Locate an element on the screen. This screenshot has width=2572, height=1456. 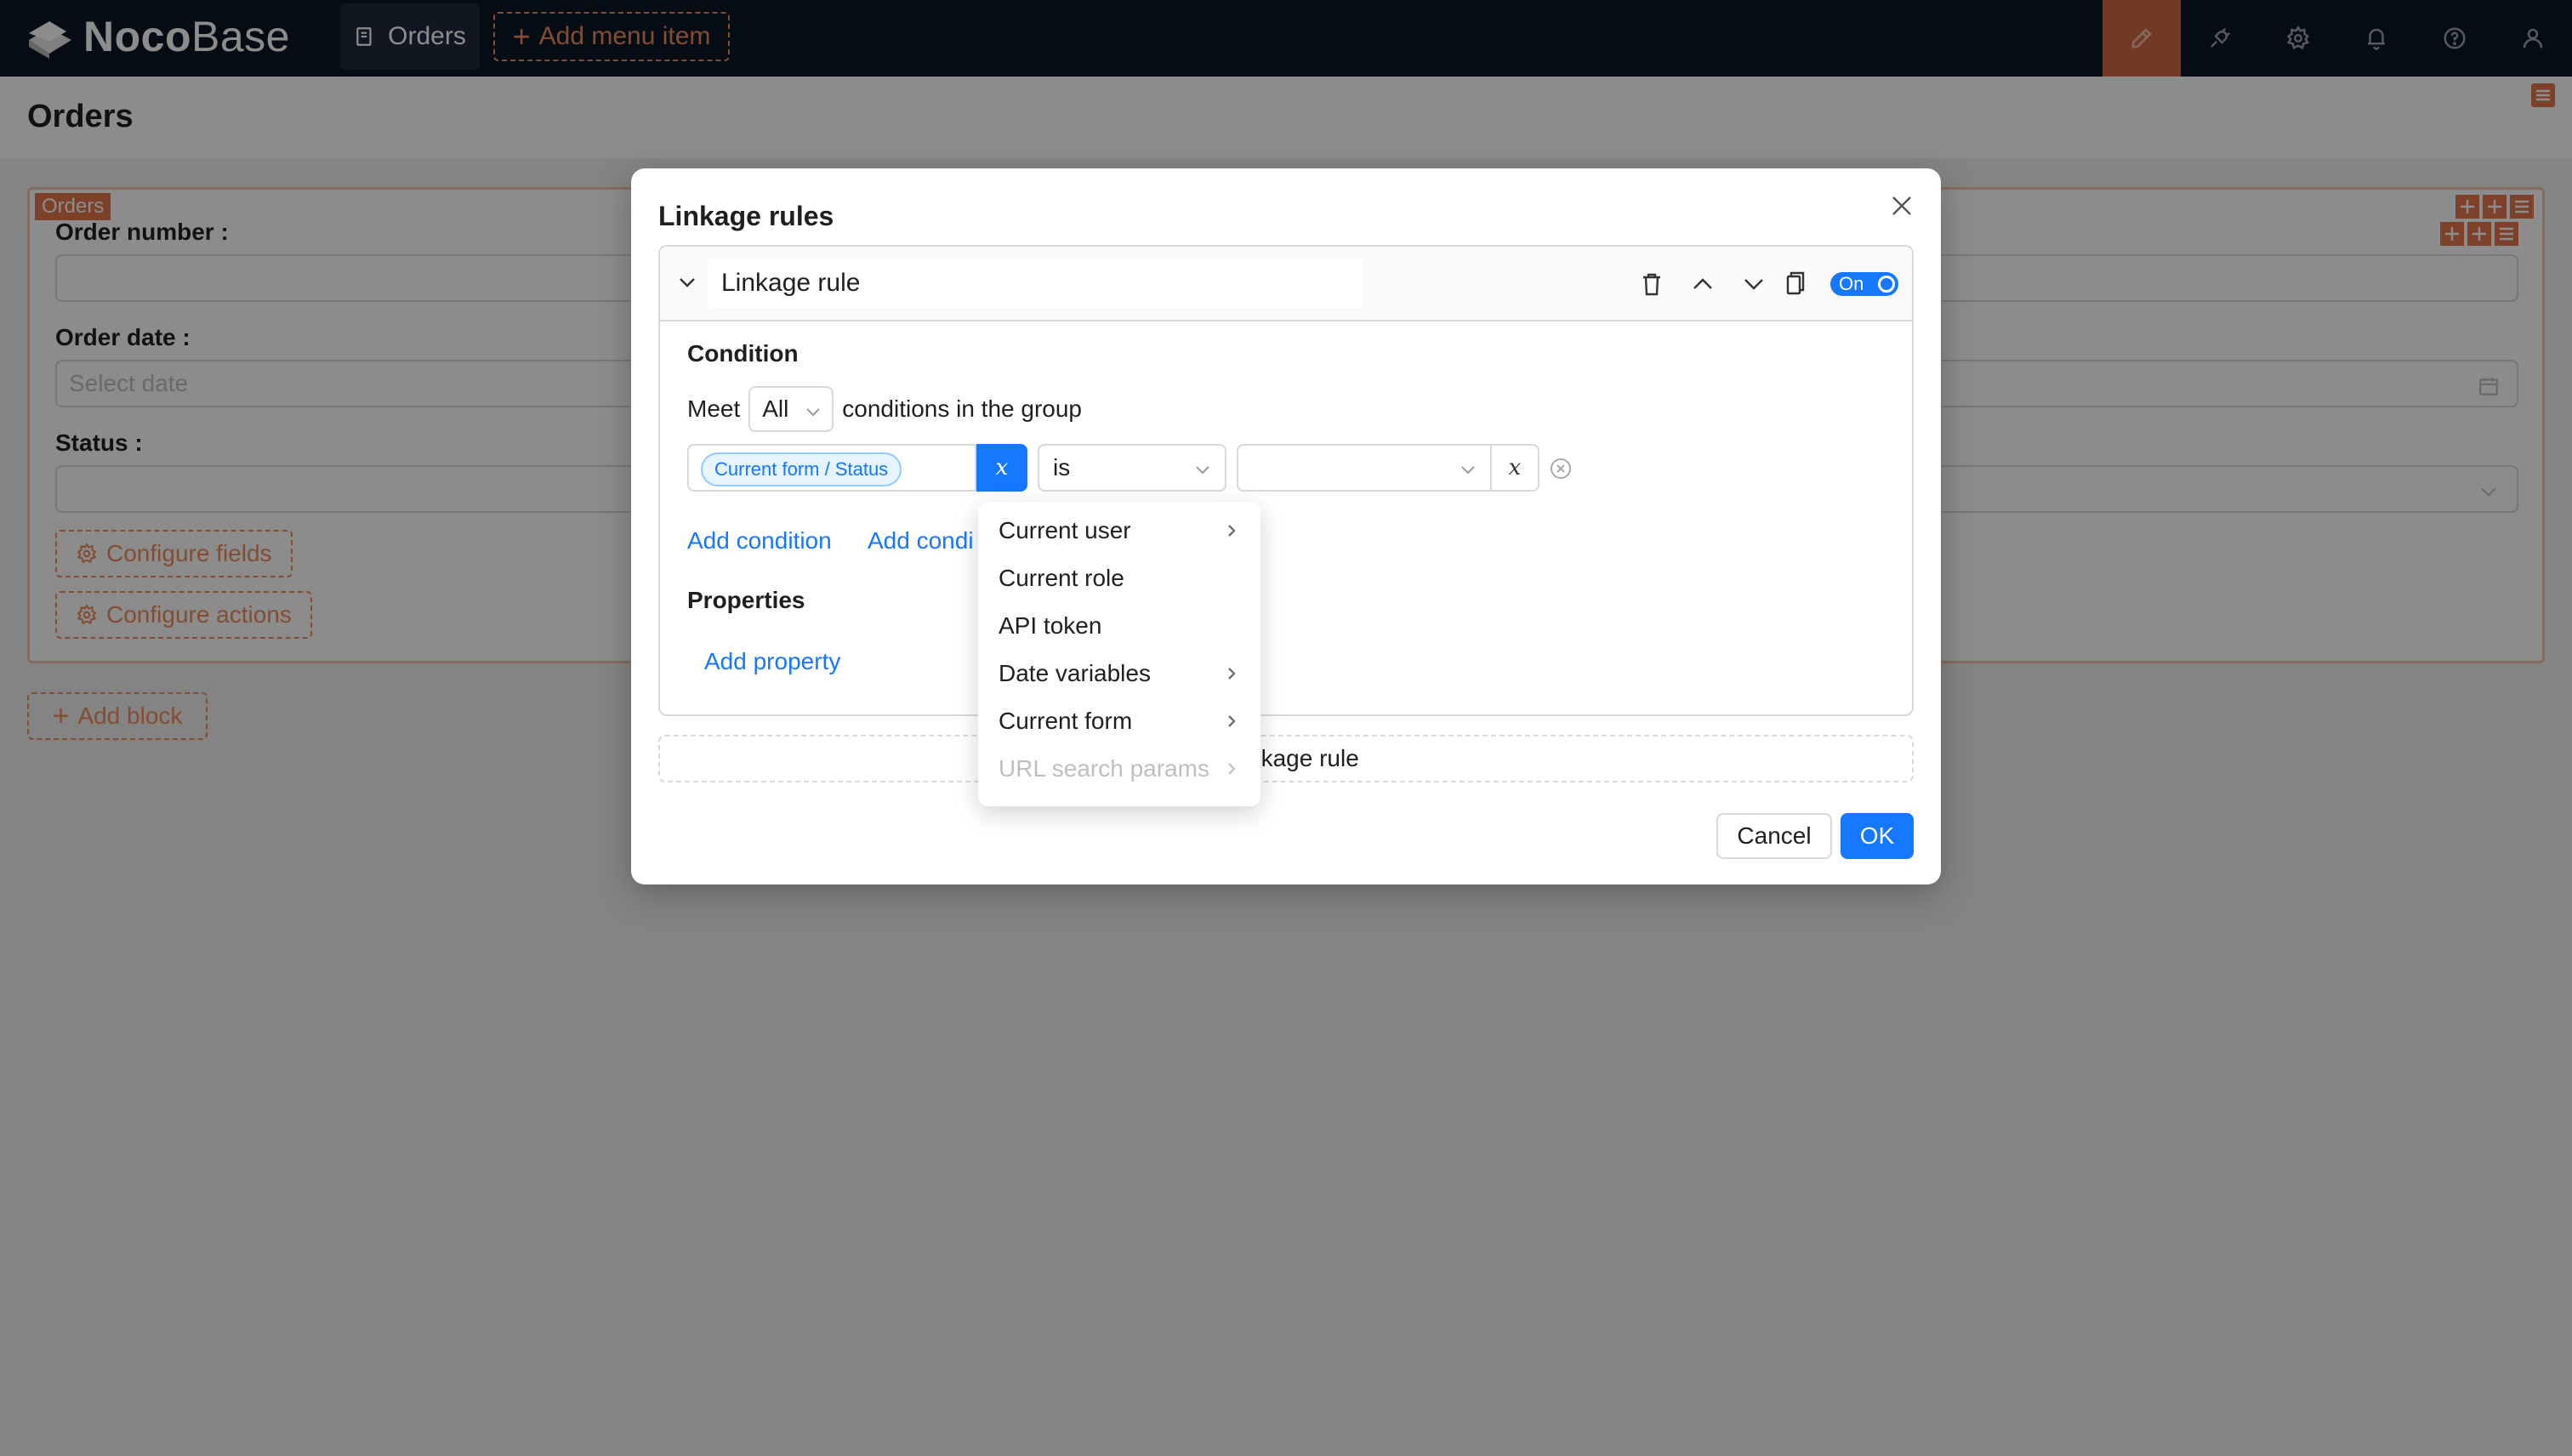
move-down-button is located at coordinates (1754, 284).